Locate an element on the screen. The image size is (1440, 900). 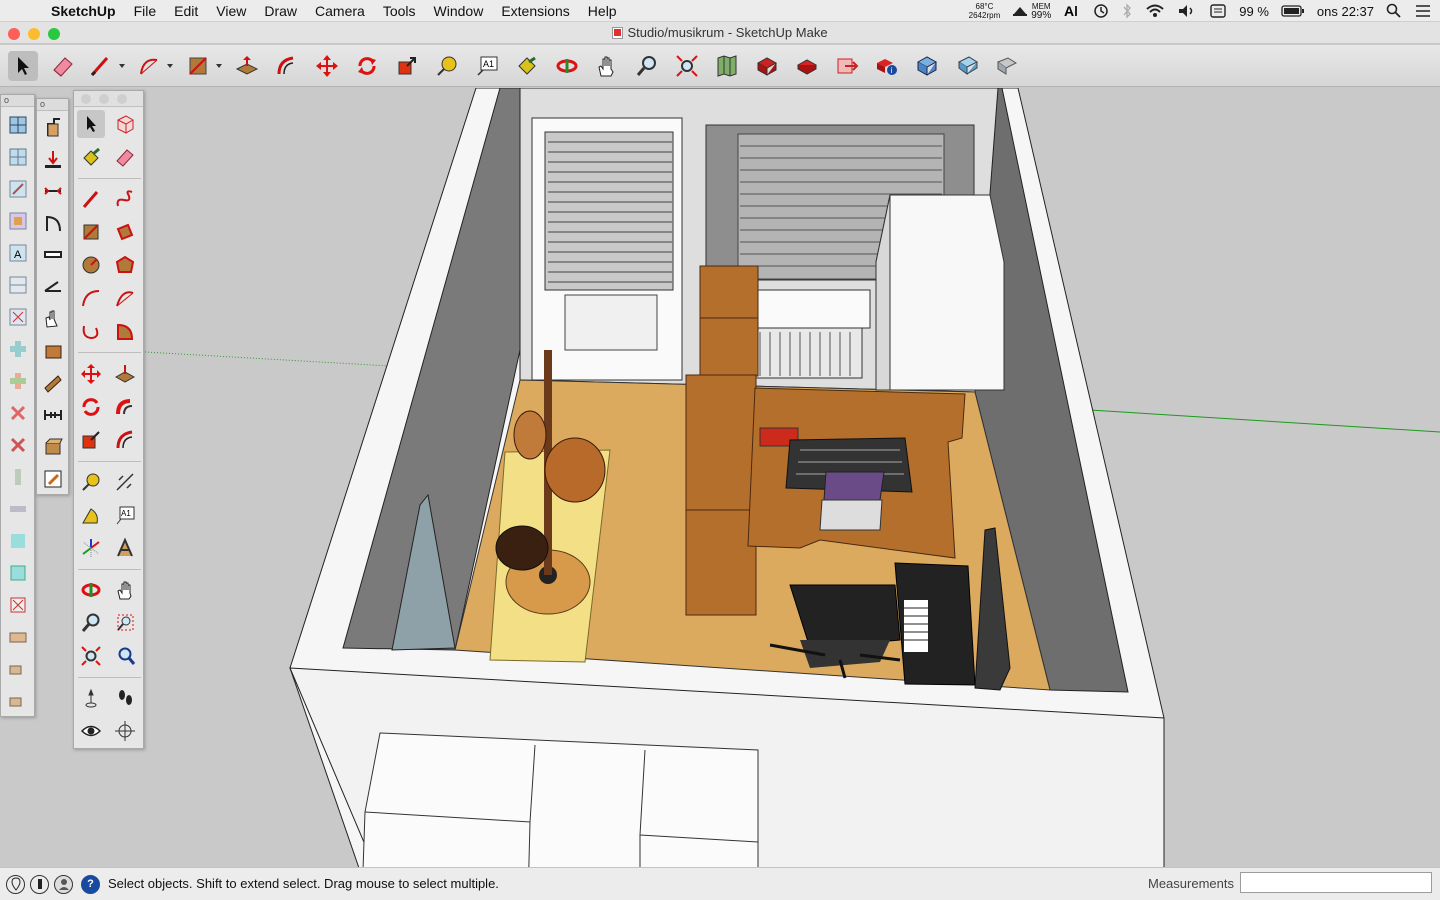
edit-tool-button is located at coordinates (53, 479).